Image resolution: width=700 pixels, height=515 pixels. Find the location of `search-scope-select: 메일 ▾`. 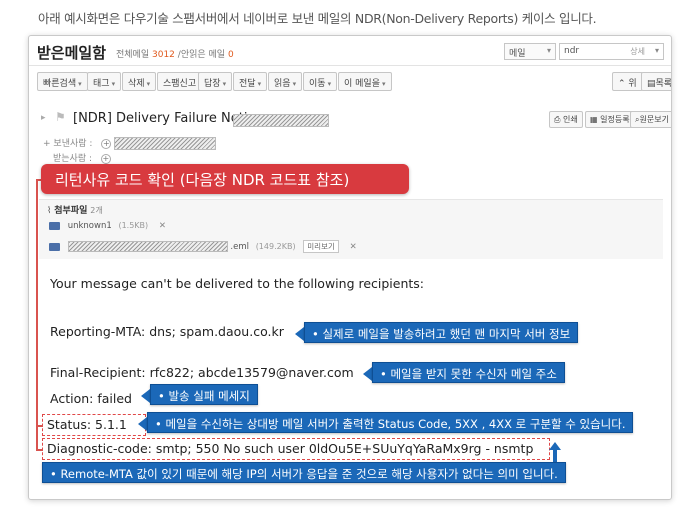

search-scope-select: 메일 ▾ is located at coordinates (530, 51).